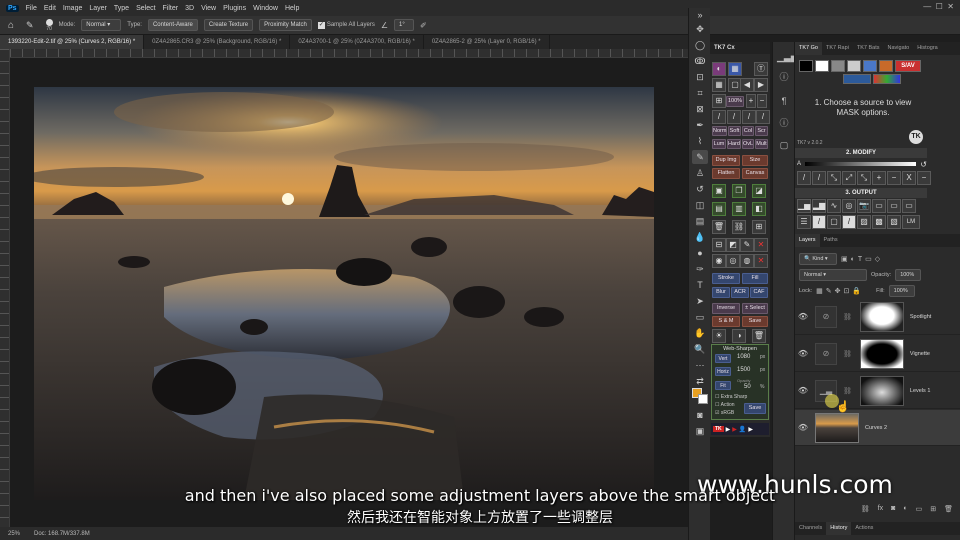 The width and height of the screenshot is (960, 540). What do you see at coordinates (725, 405) in the screenshot?
I see `ws-action-checkbox: ☐ Action` at bounding box center [725, 405].